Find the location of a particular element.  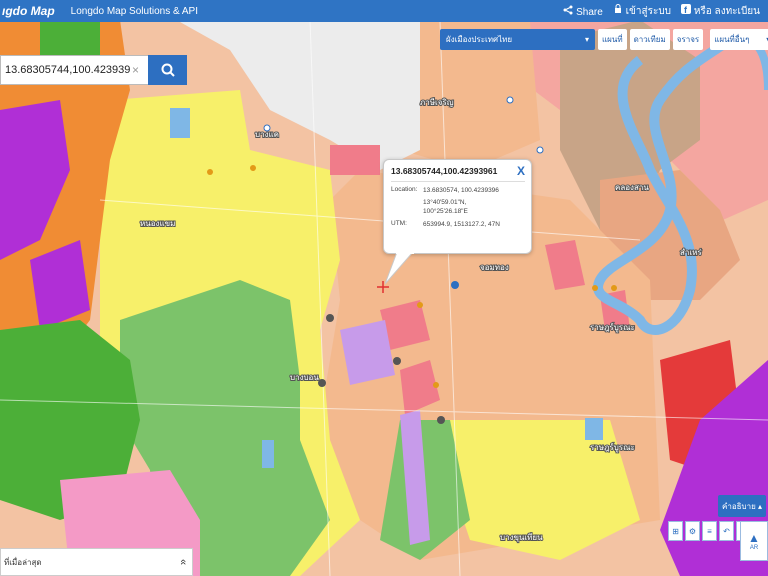

chevron-down-icon: ▾ is located at coordinates (586, 39).